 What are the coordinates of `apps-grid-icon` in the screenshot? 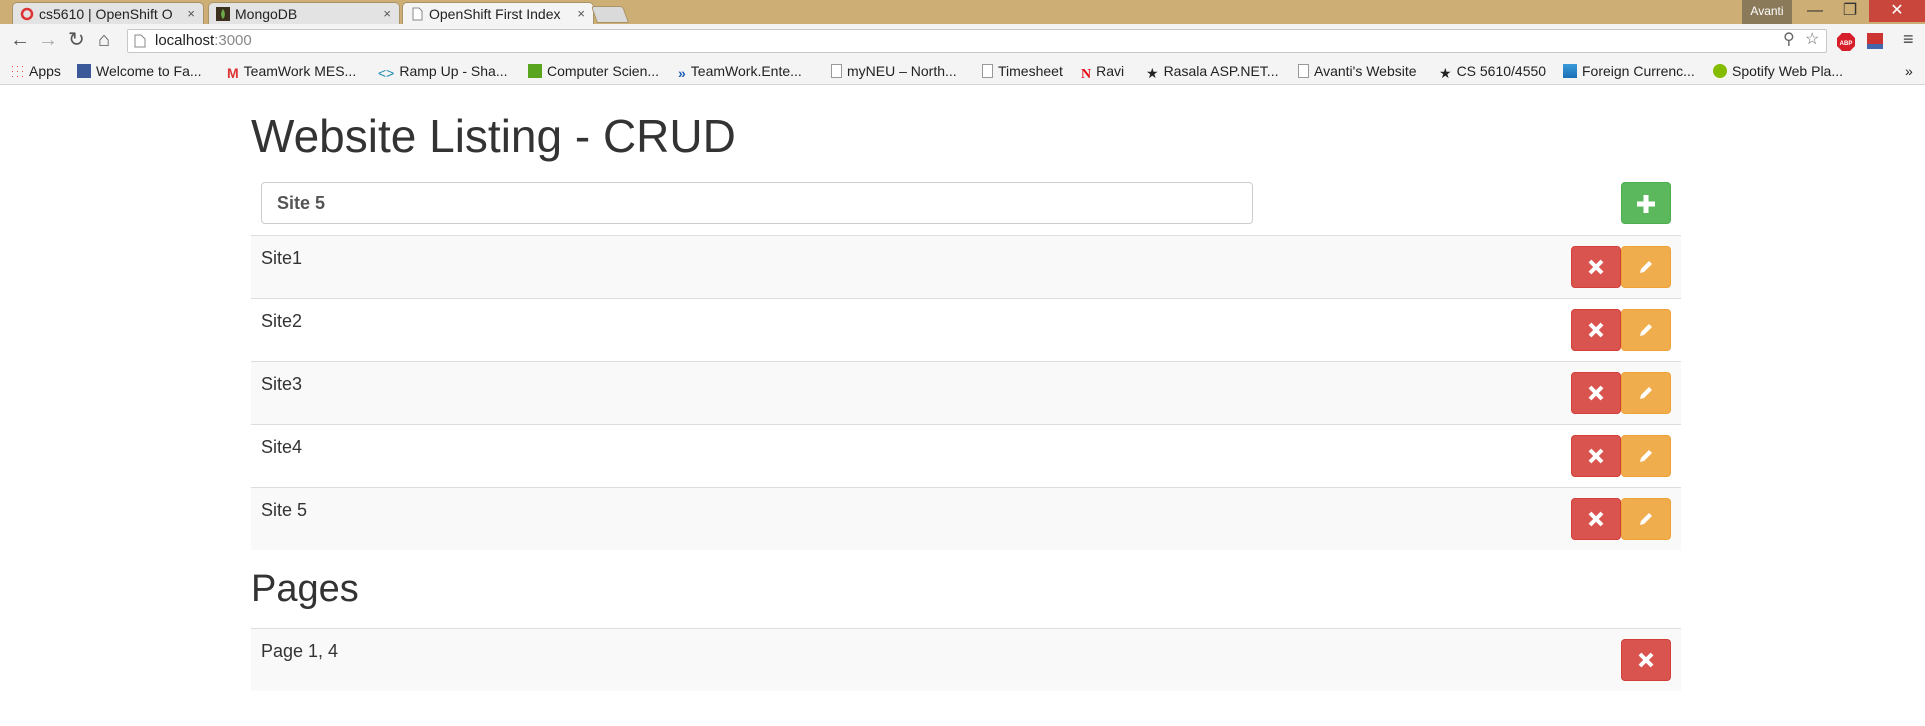 It's located at (17, 71).